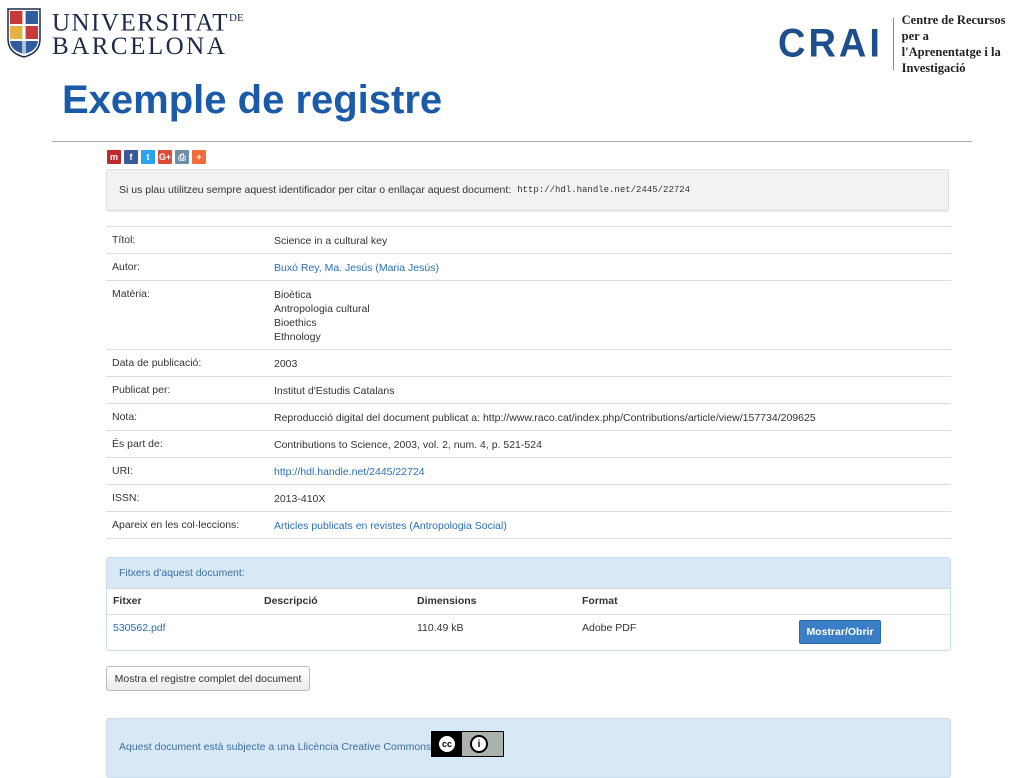 The height and width of the screenshot is (778, 1024). Describe the element at coordinates (331, 241) in the screenshot. I see `metadata-value: Science in a cultural key` at that location.